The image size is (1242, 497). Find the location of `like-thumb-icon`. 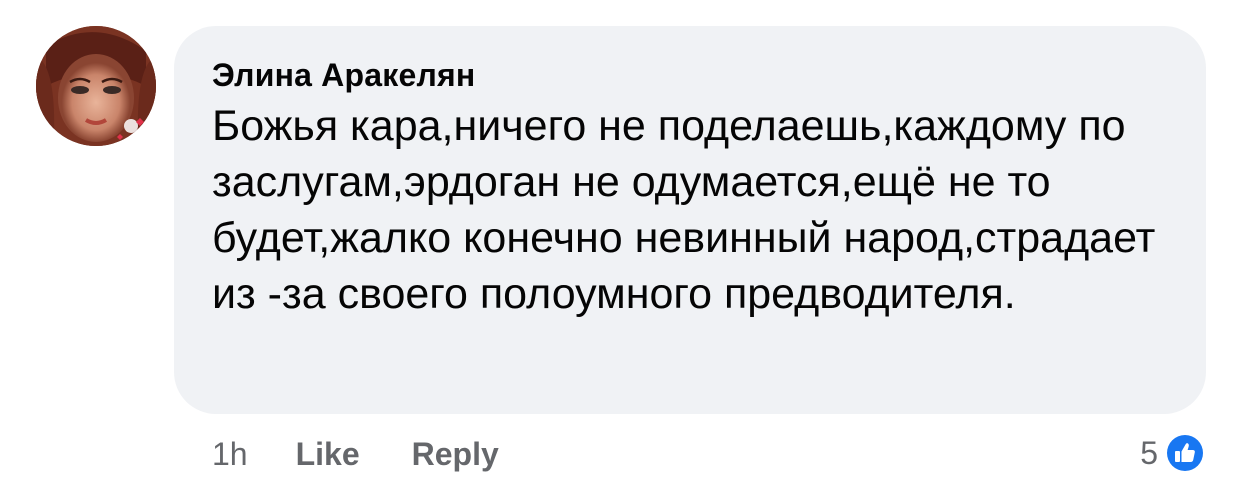

like-thumb-icon is located at coordinates (1185, 453).